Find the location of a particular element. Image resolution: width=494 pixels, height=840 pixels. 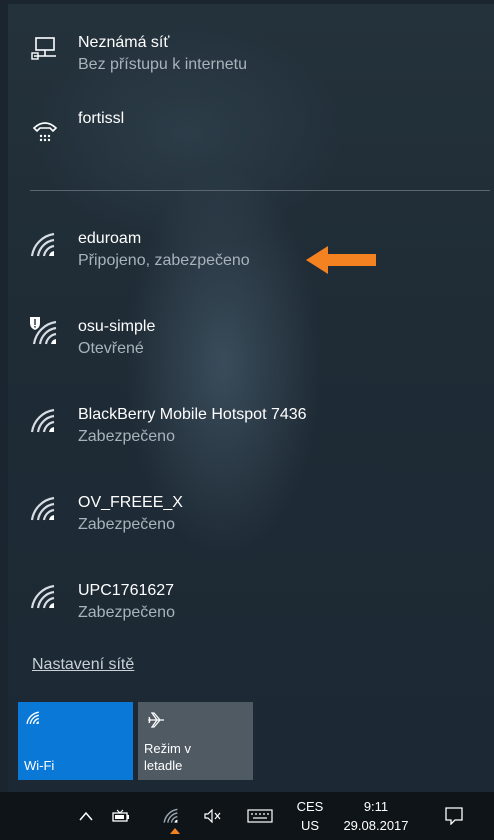

dialup-phone-icon is located at coordinates (45, 131).